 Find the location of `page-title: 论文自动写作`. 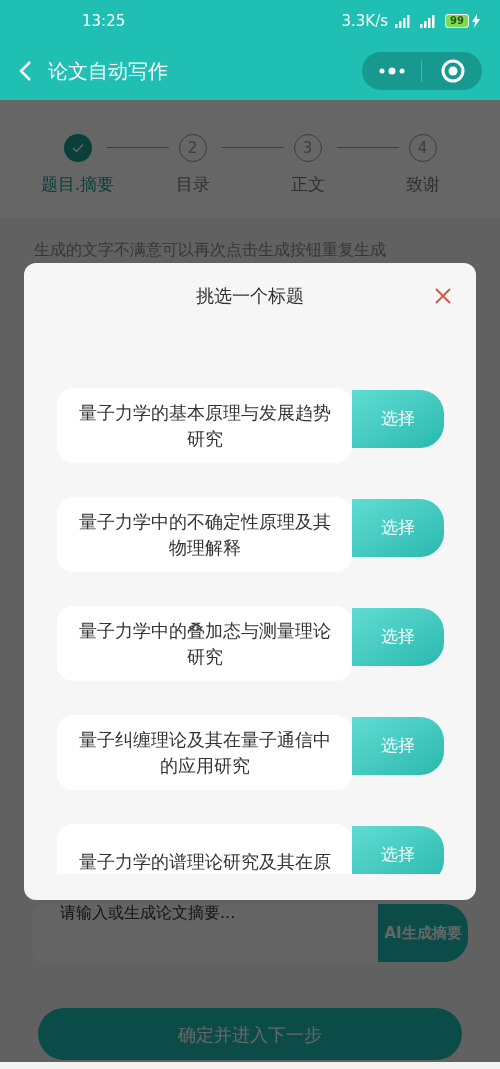

page-title: 论文自动写作 is located at coordinates (108, 71).